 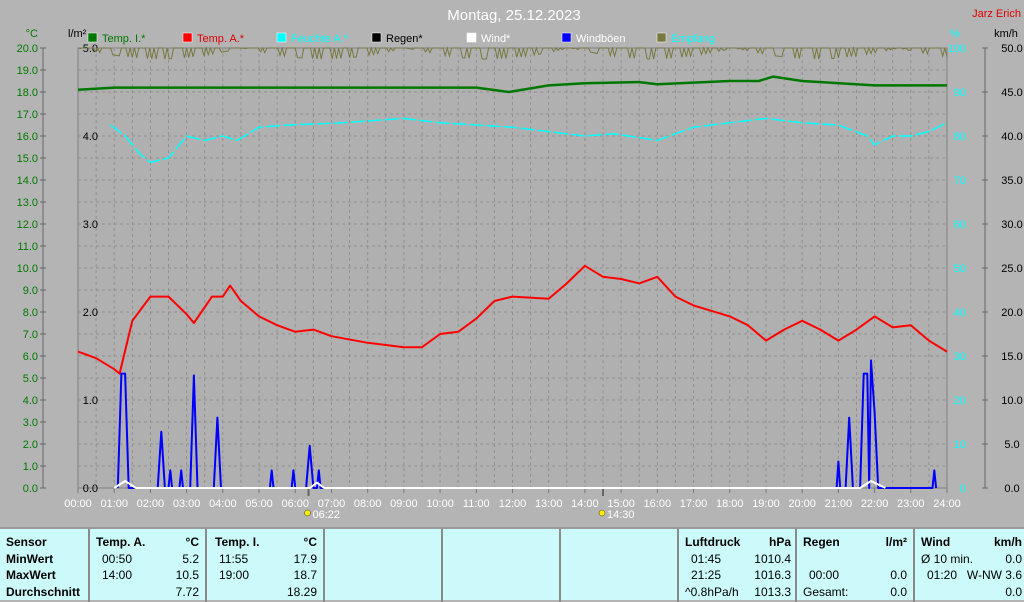 I want to click on x-tick-label: 11:00, so click(x=476, y=504).